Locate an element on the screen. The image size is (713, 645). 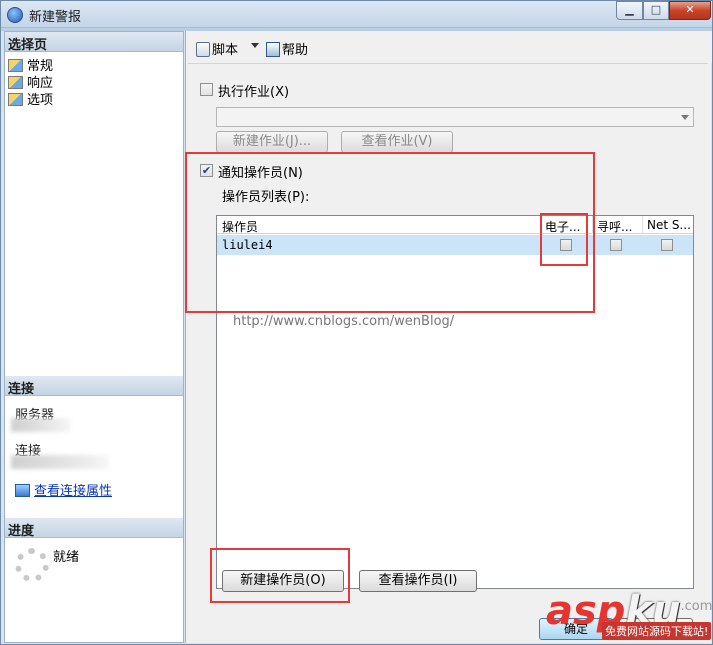
chevron-down-icon is located at coordinates (685, 117).